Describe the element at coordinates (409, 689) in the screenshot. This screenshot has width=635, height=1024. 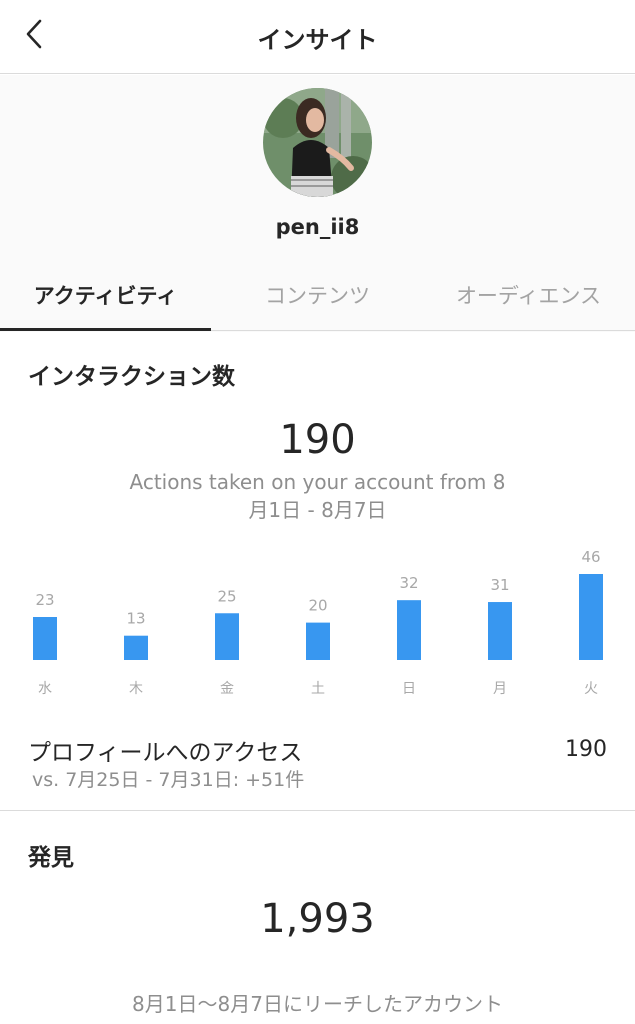
I see `chart-category-label-4: 日` at that location.